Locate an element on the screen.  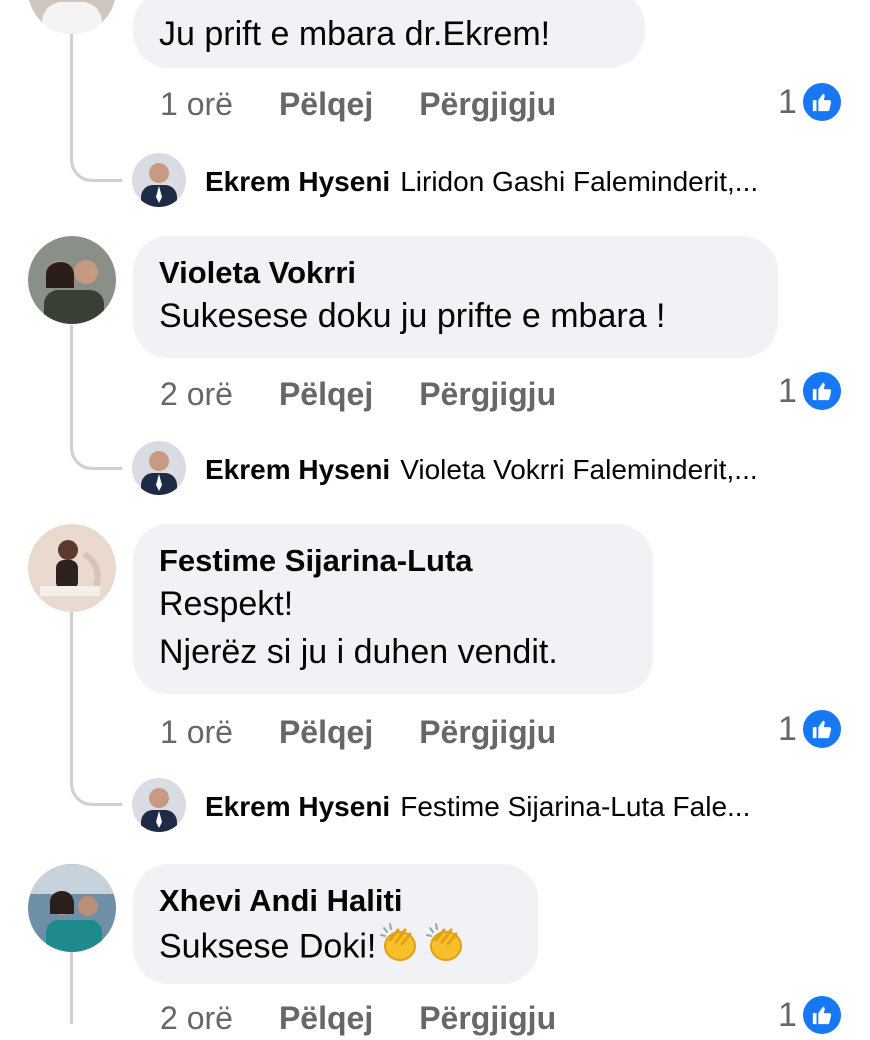
comment-text: Suksese Doki! is located at coordinates (334, 948).